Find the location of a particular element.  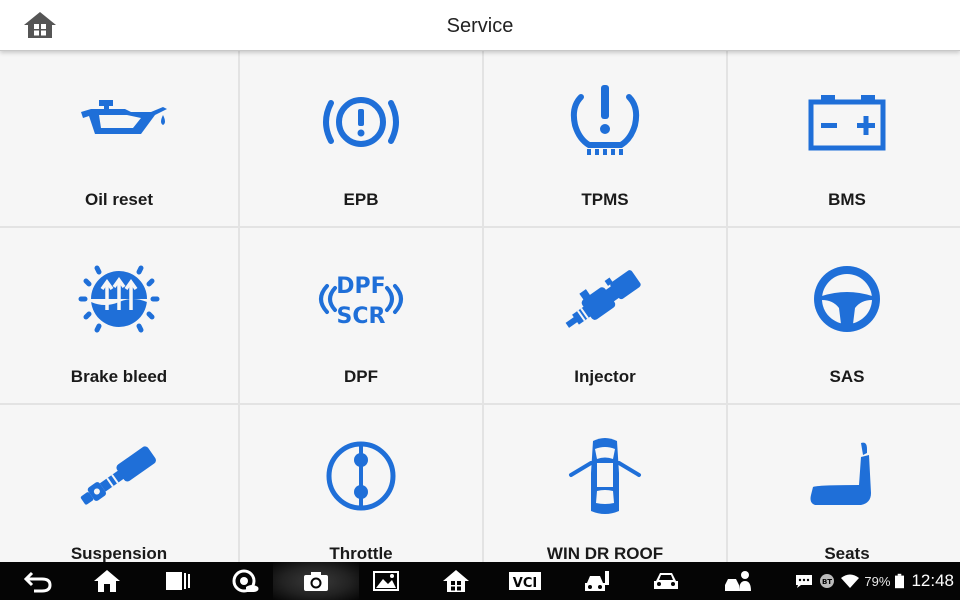

browser-icon is located at coordinates (245, 581).